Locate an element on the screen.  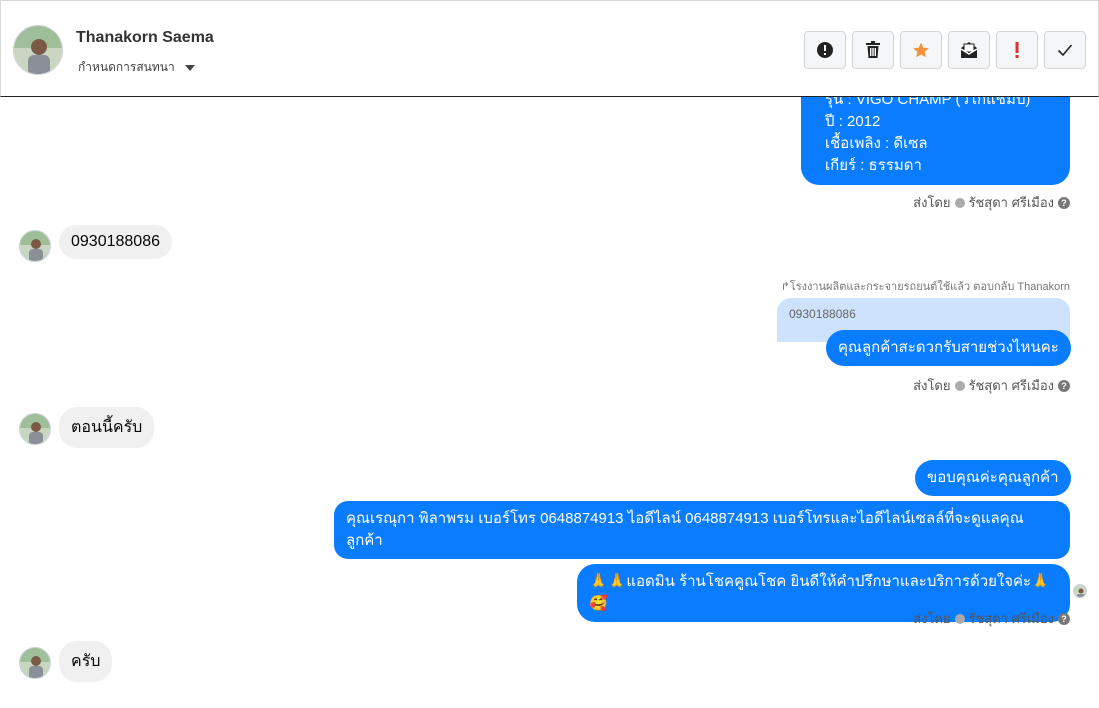
caret-down-icon is located at coordinates (189, 67).